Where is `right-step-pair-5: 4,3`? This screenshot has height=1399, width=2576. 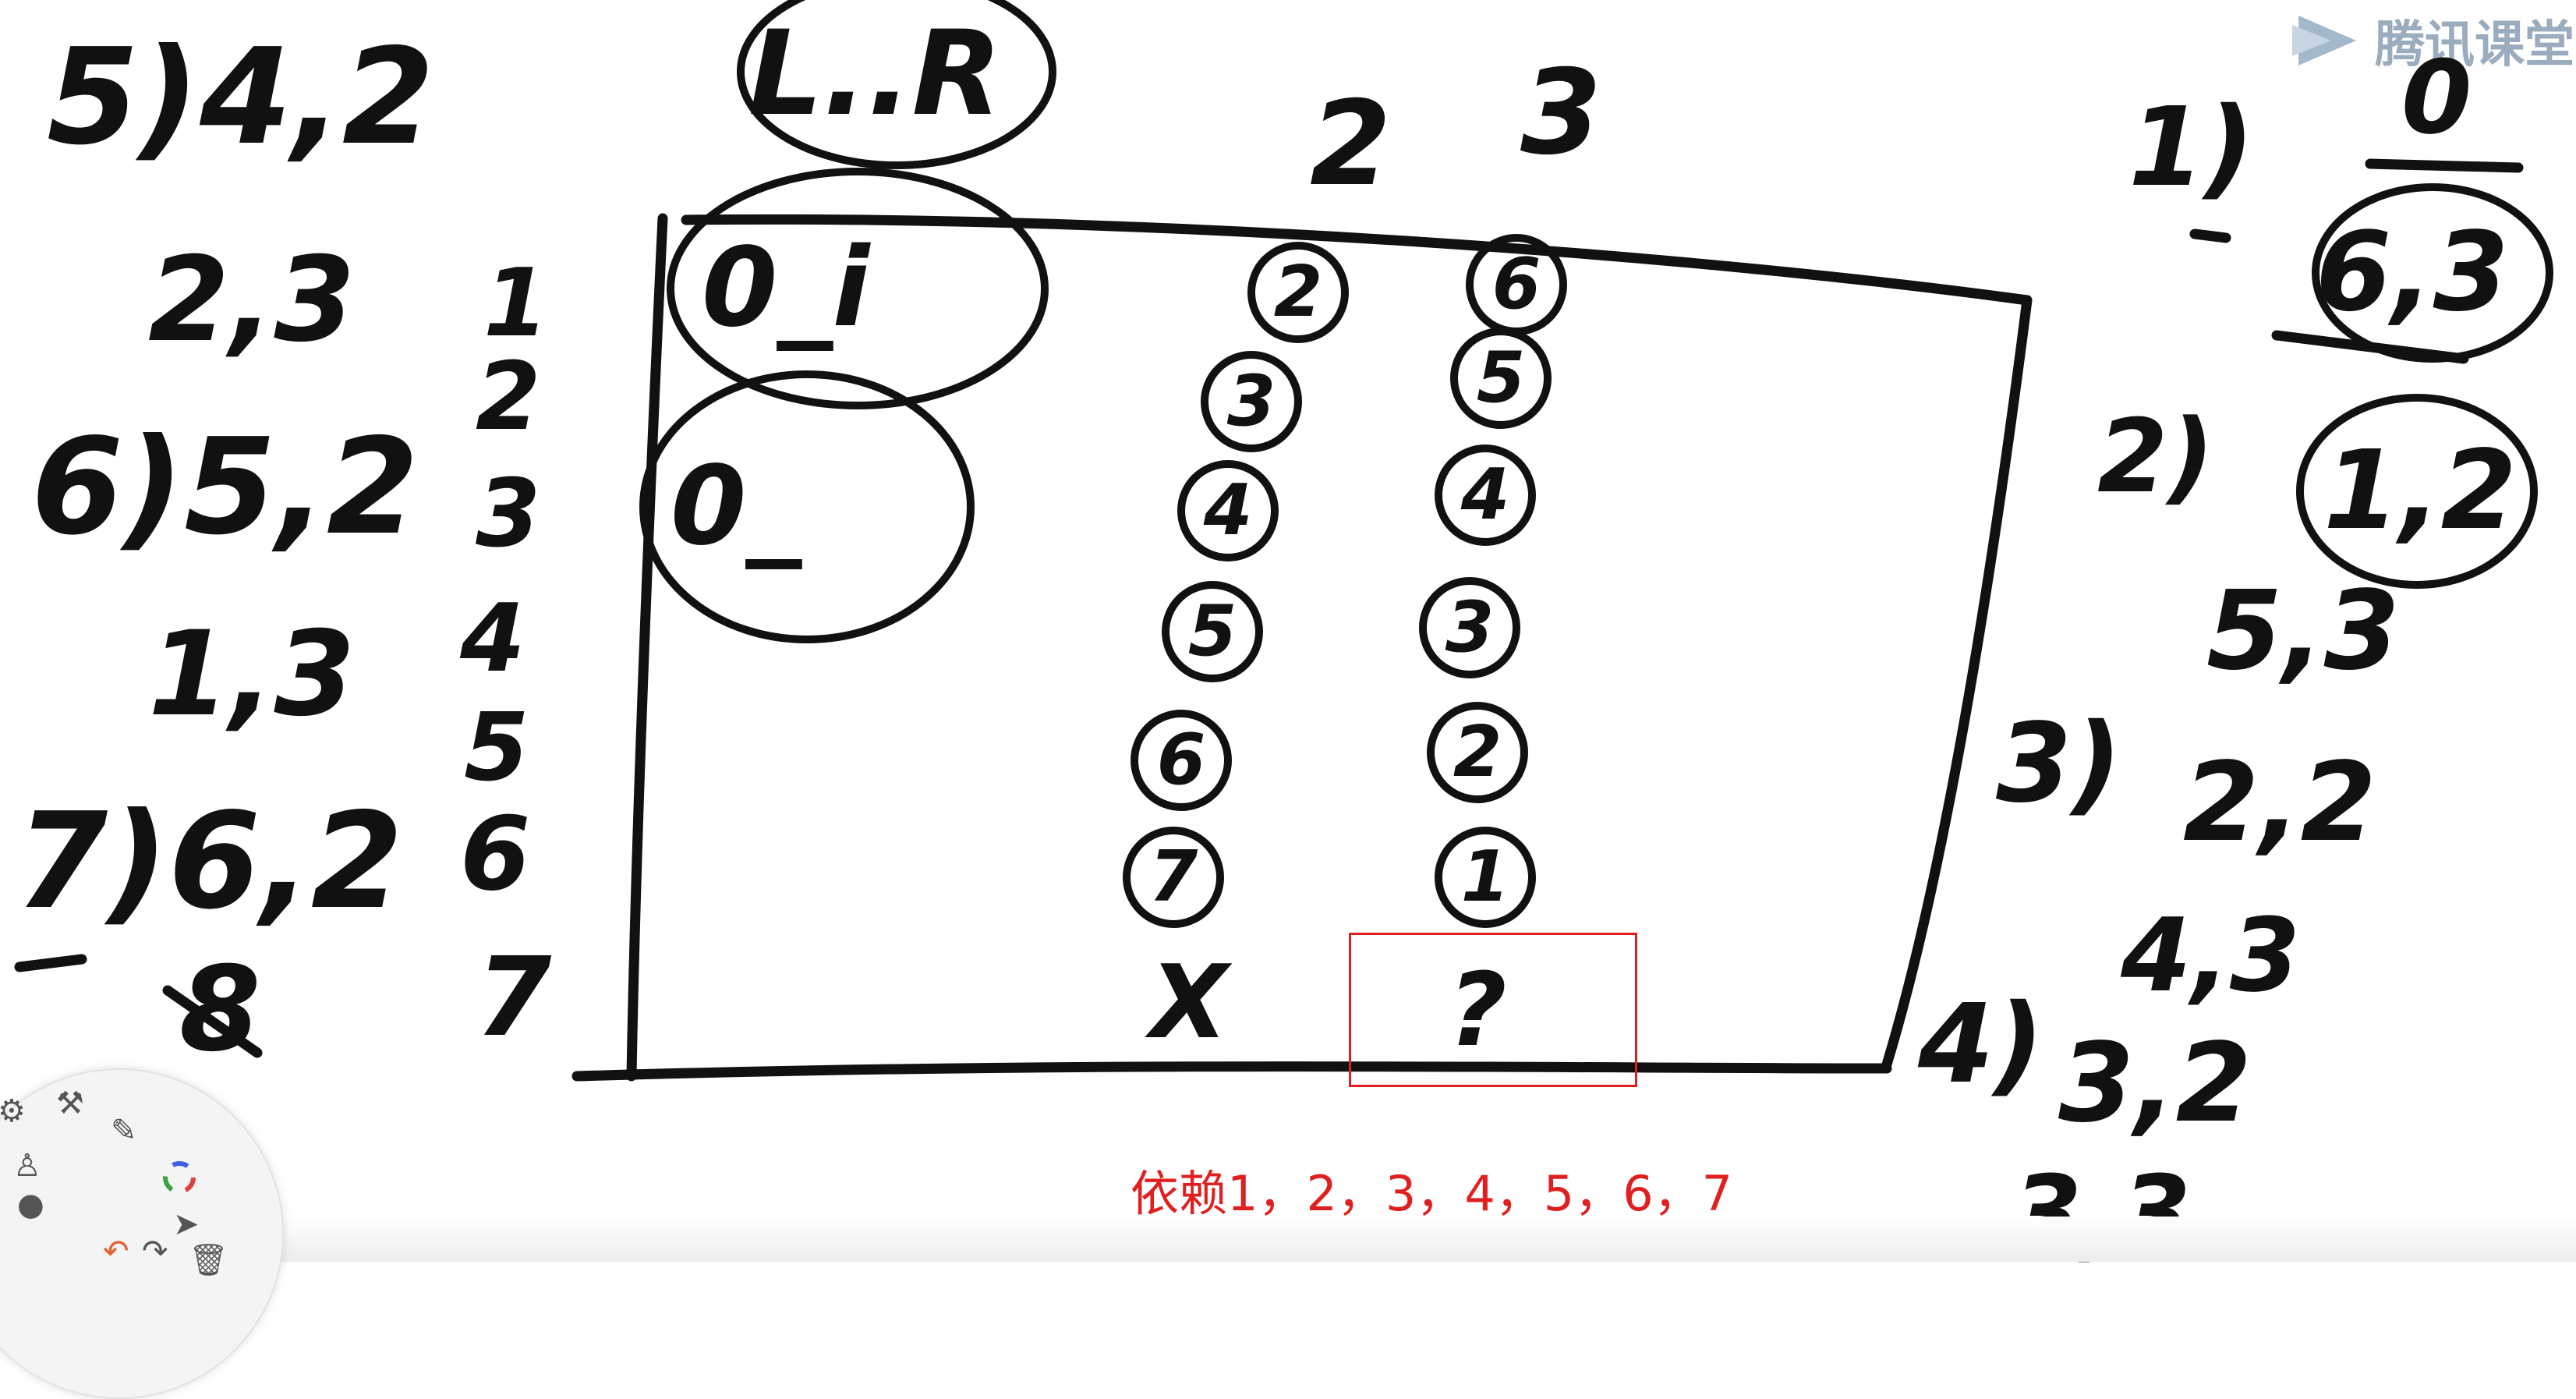 right-step-pair-5: 4,3 is located at coordinates (2211, 955).